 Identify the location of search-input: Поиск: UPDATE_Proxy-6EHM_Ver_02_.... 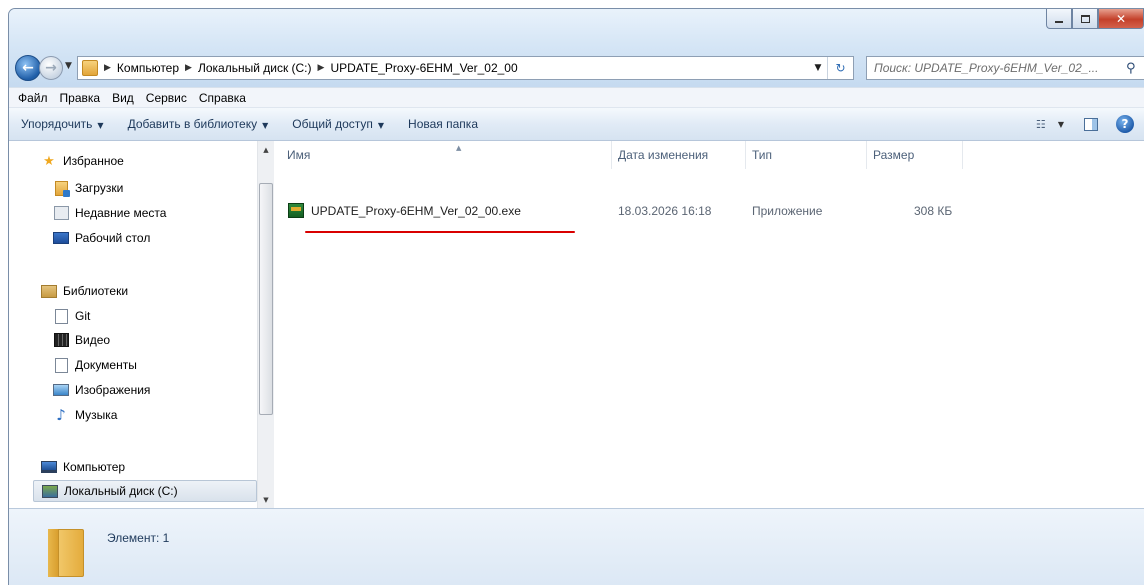
(1000, 68).